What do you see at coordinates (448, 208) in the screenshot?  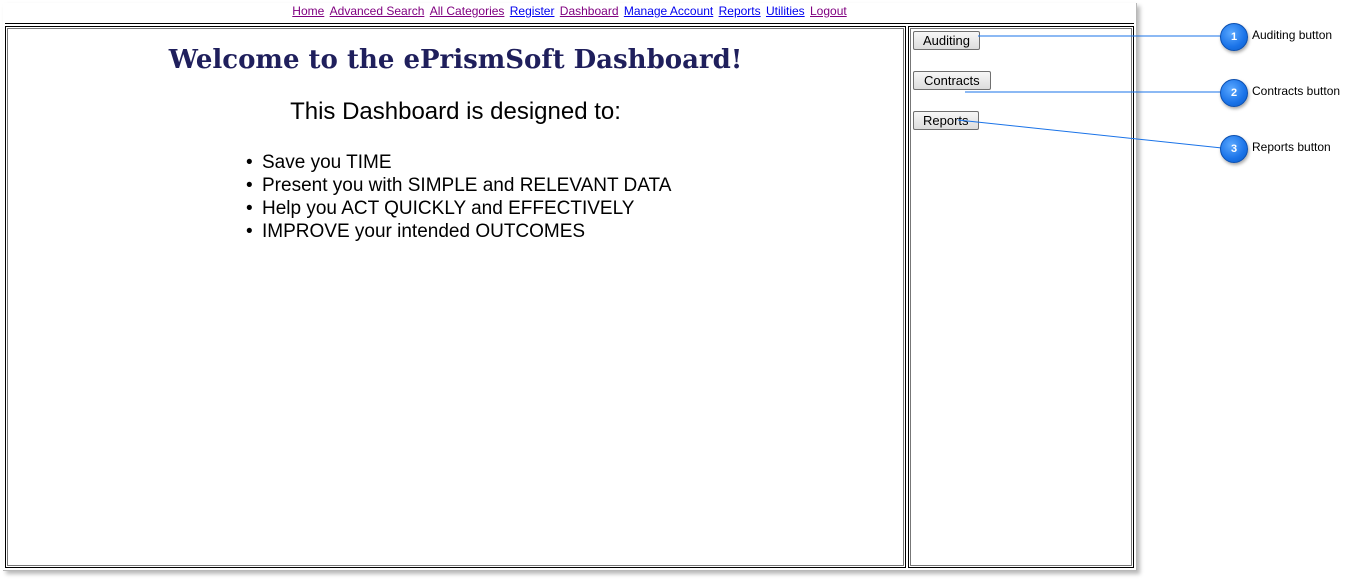 I see `list-item-text: Help you ACT QUICKLY and EFFECTIVELY` at bounding box center [448, 208].